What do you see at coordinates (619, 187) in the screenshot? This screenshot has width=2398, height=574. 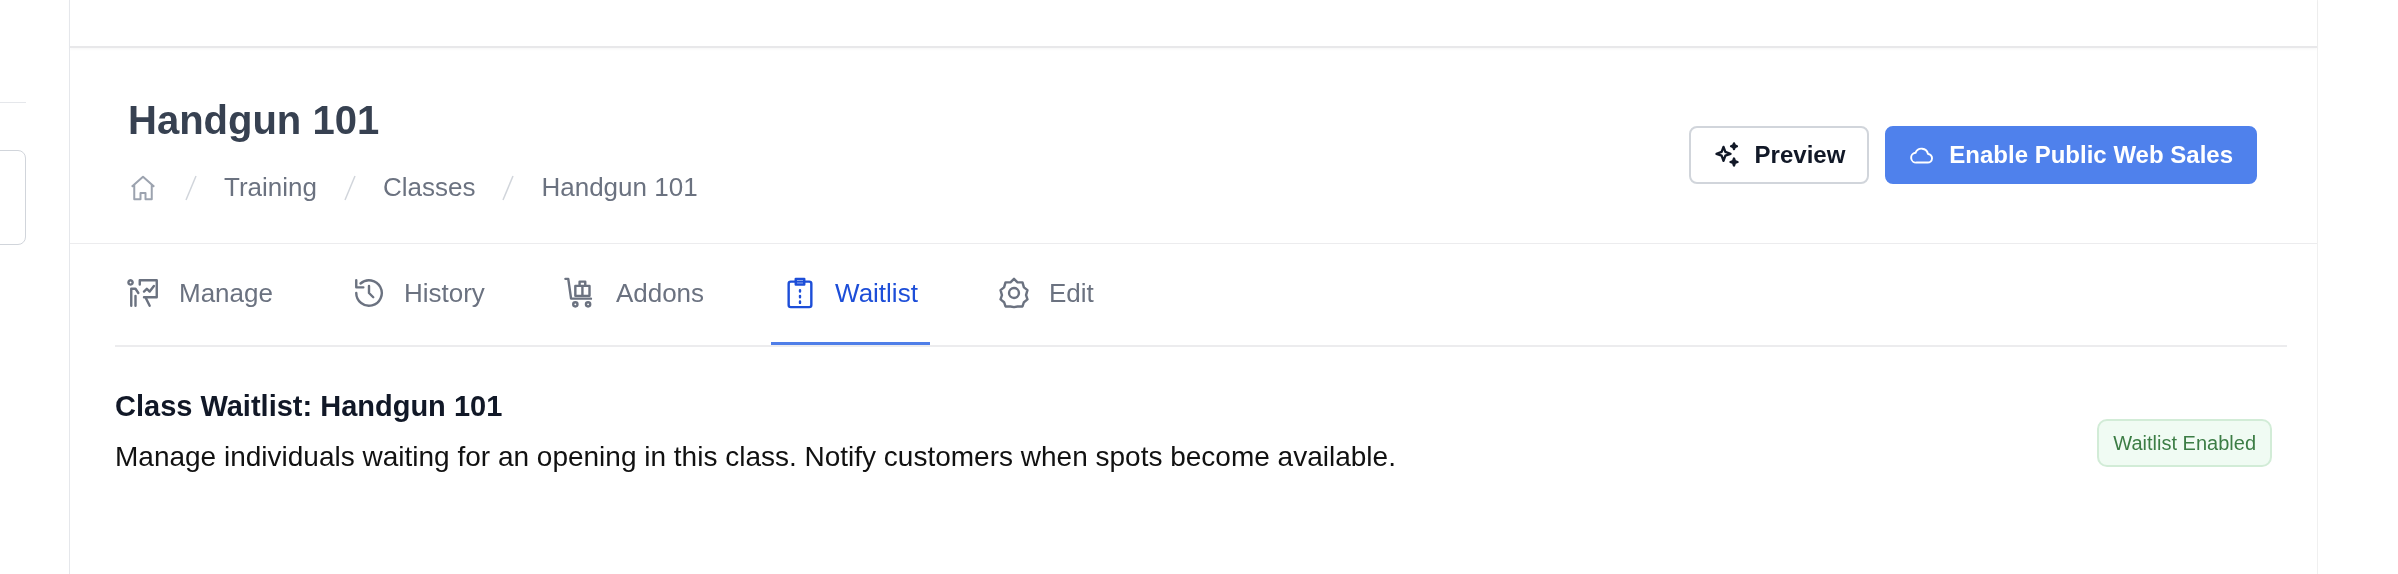 I see `breadcrumb-link: Handgun 101` at bounding box center [619, 187].